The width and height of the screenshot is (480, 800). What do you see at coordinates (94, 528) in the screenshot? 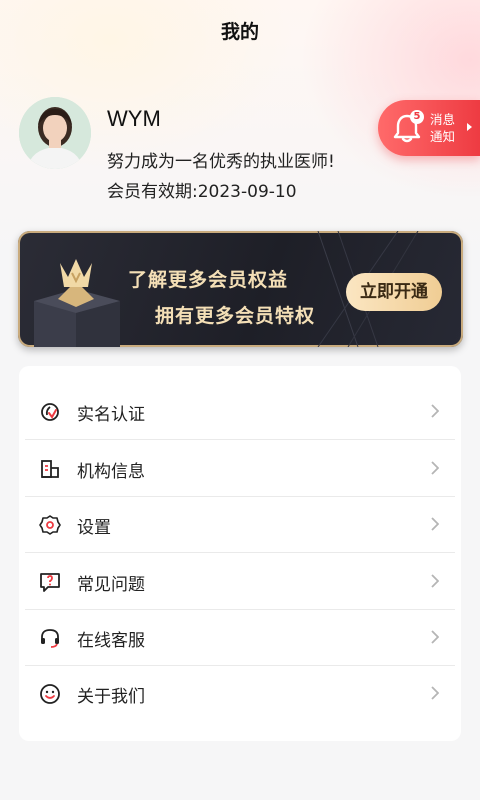
I see `menu-item-label: 设置` at bounding box center [94, 528].